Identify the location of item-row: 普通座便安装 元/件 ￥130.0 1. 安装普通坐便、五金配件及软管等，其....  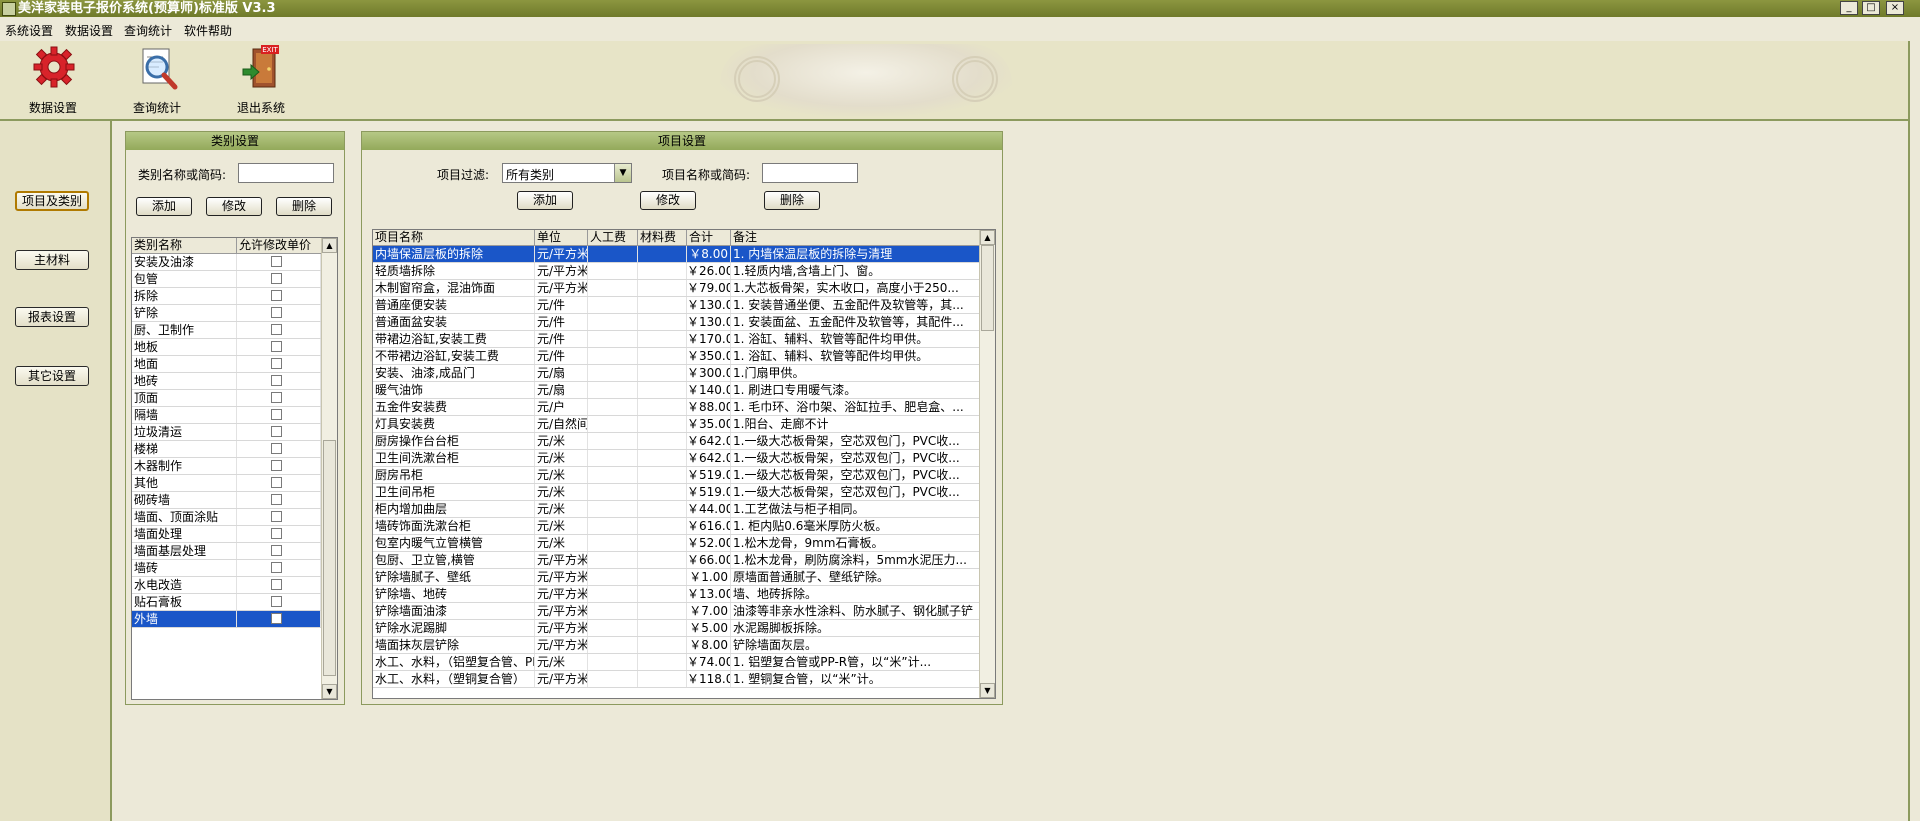
(676, 305).